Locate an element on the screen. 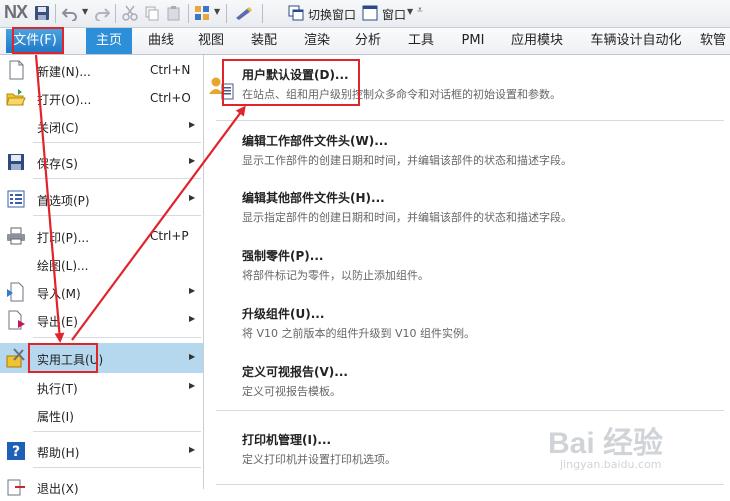  baidu-watermark: Bai 经验 jingyan.baidu.com is located at coordinates (606, 449).